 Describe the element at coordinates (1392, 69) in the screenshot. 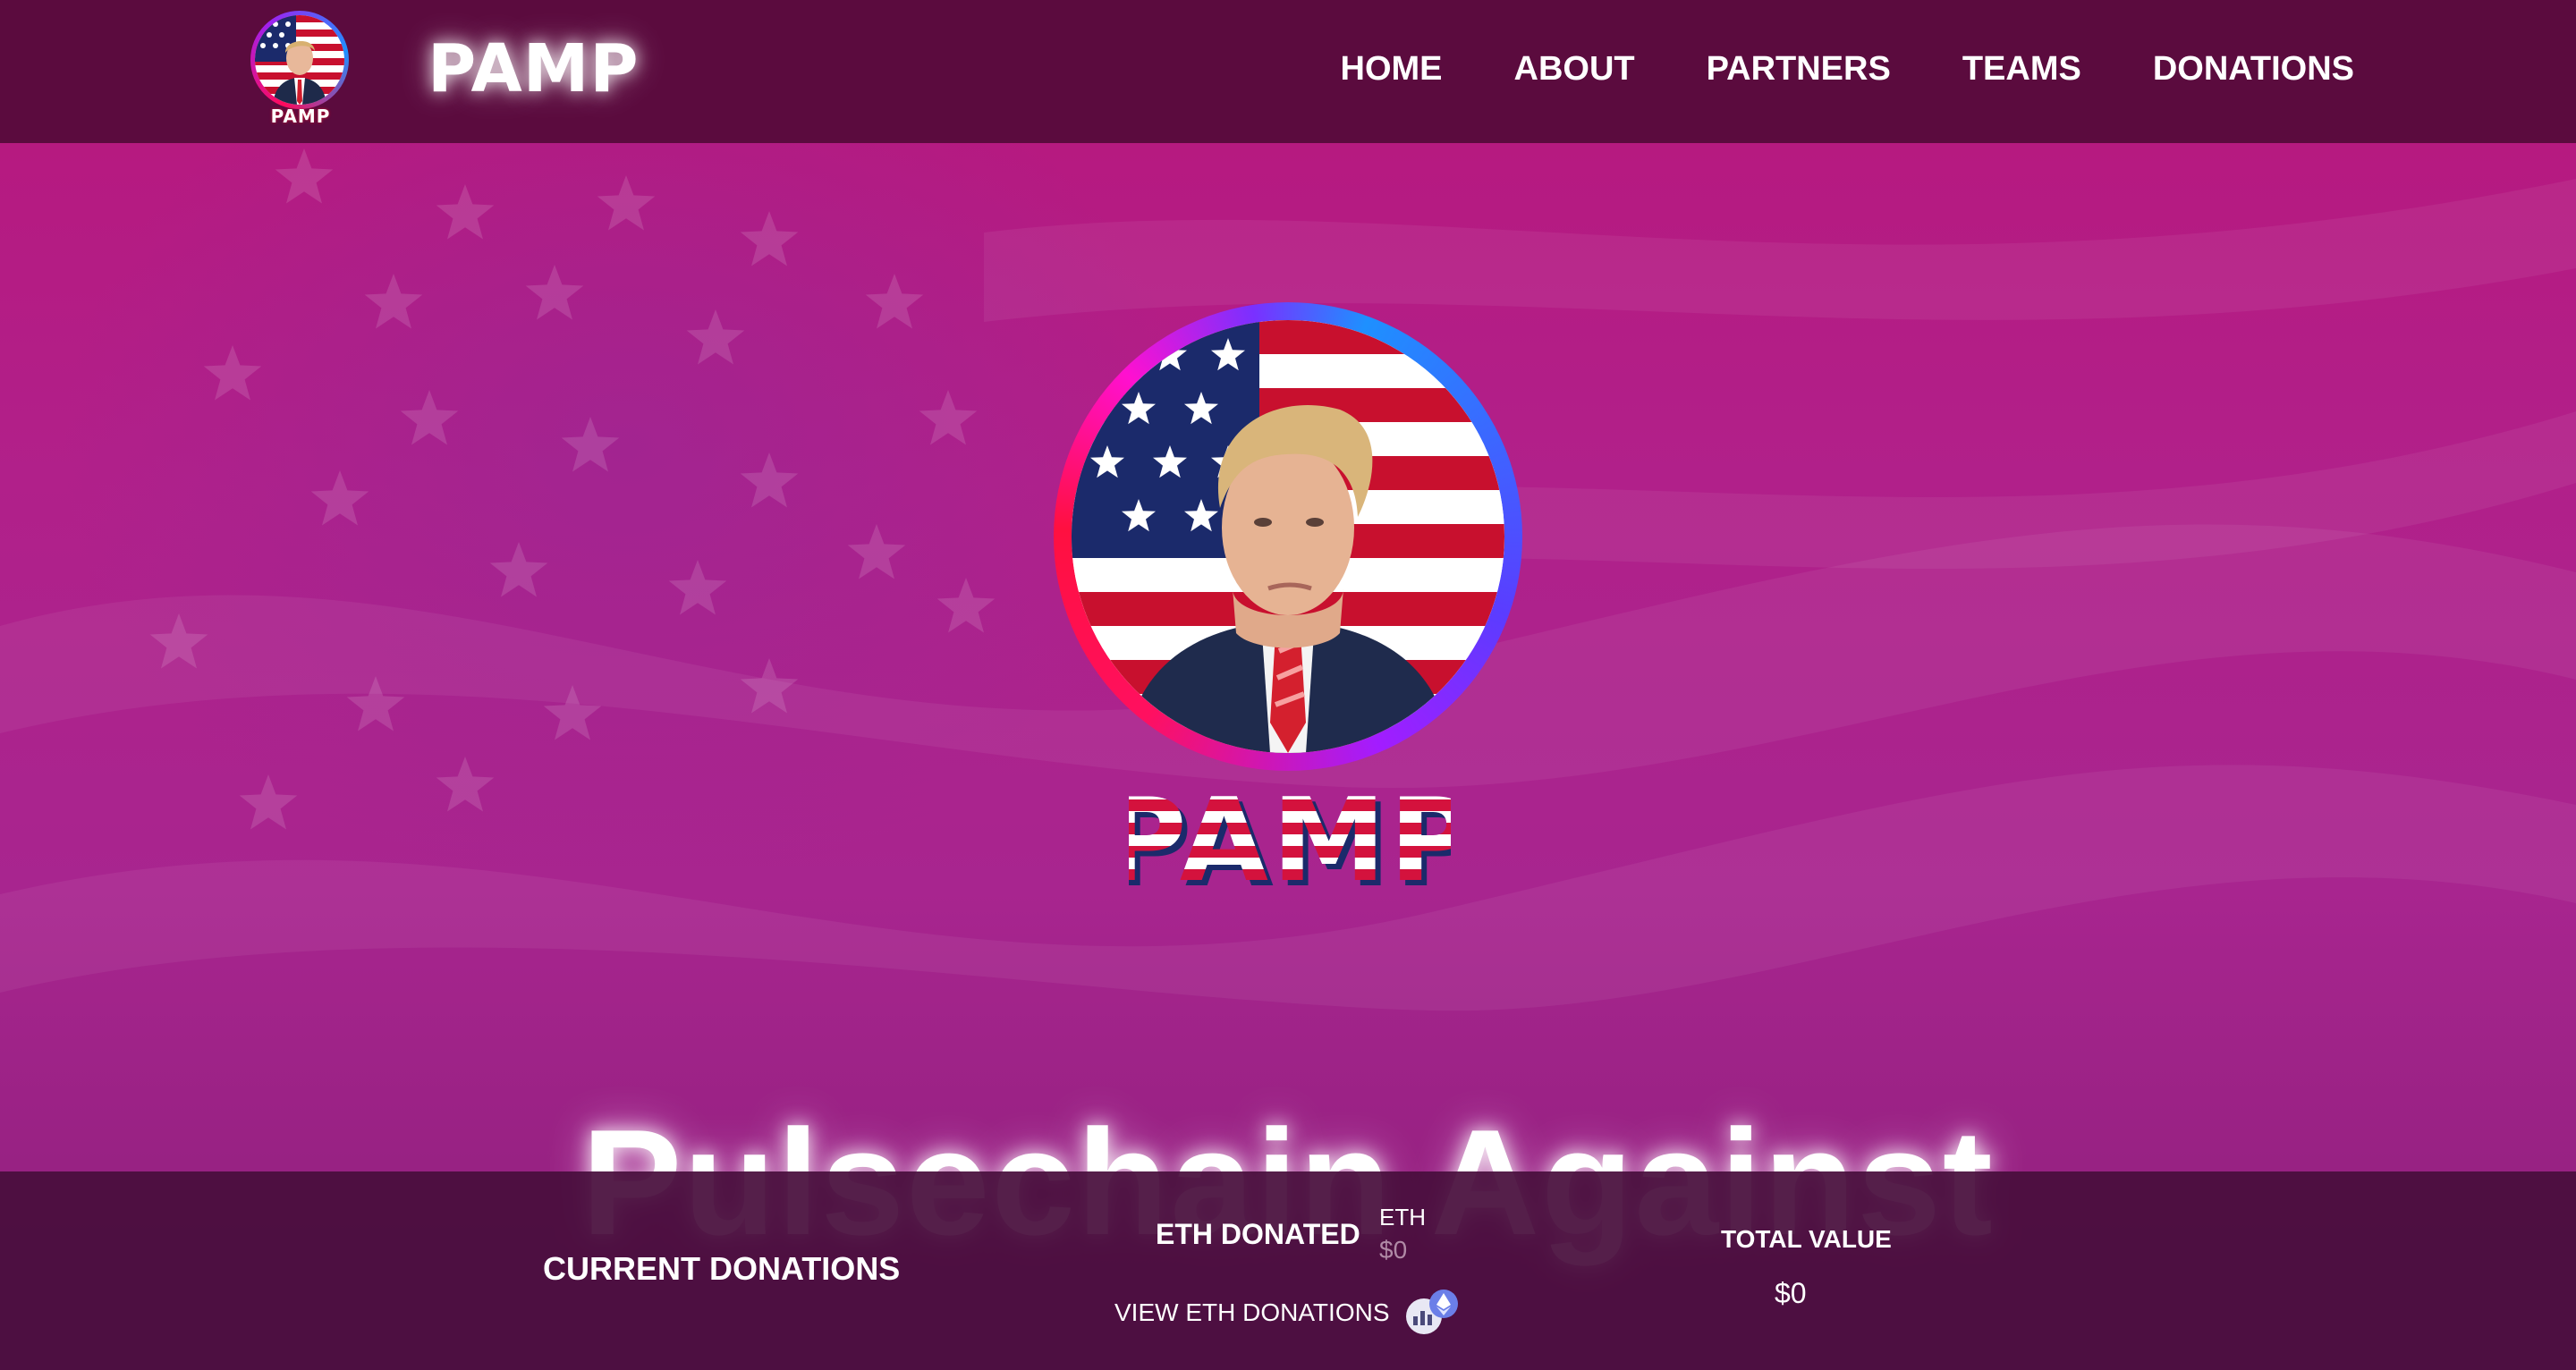

I see `nav-home: HOME` at that location.